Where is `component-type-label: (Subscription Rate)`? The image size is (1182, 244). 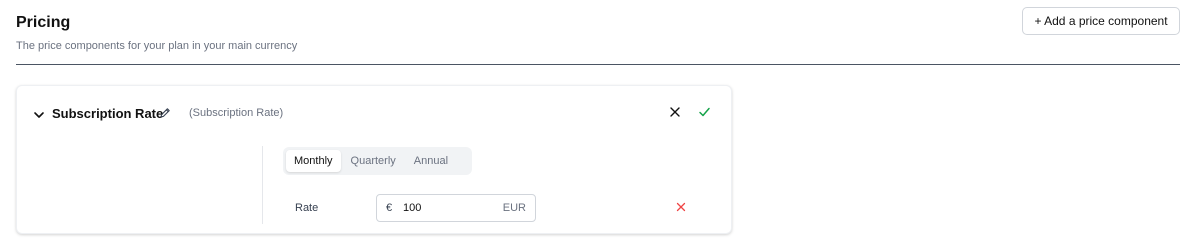
component-type-label: (Subscription Rate) is located at coordinates (236, 113).